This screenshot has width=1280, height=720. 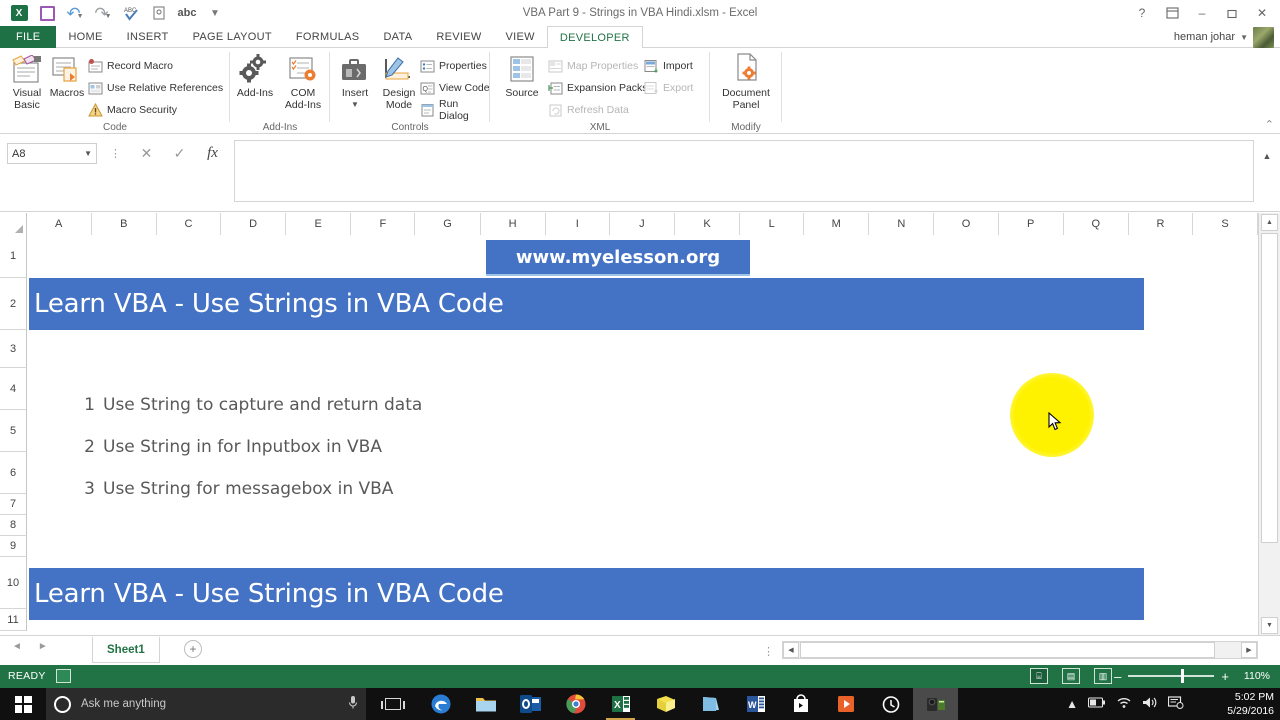 I want to click on select-all-button, so click(x=13, y=224).